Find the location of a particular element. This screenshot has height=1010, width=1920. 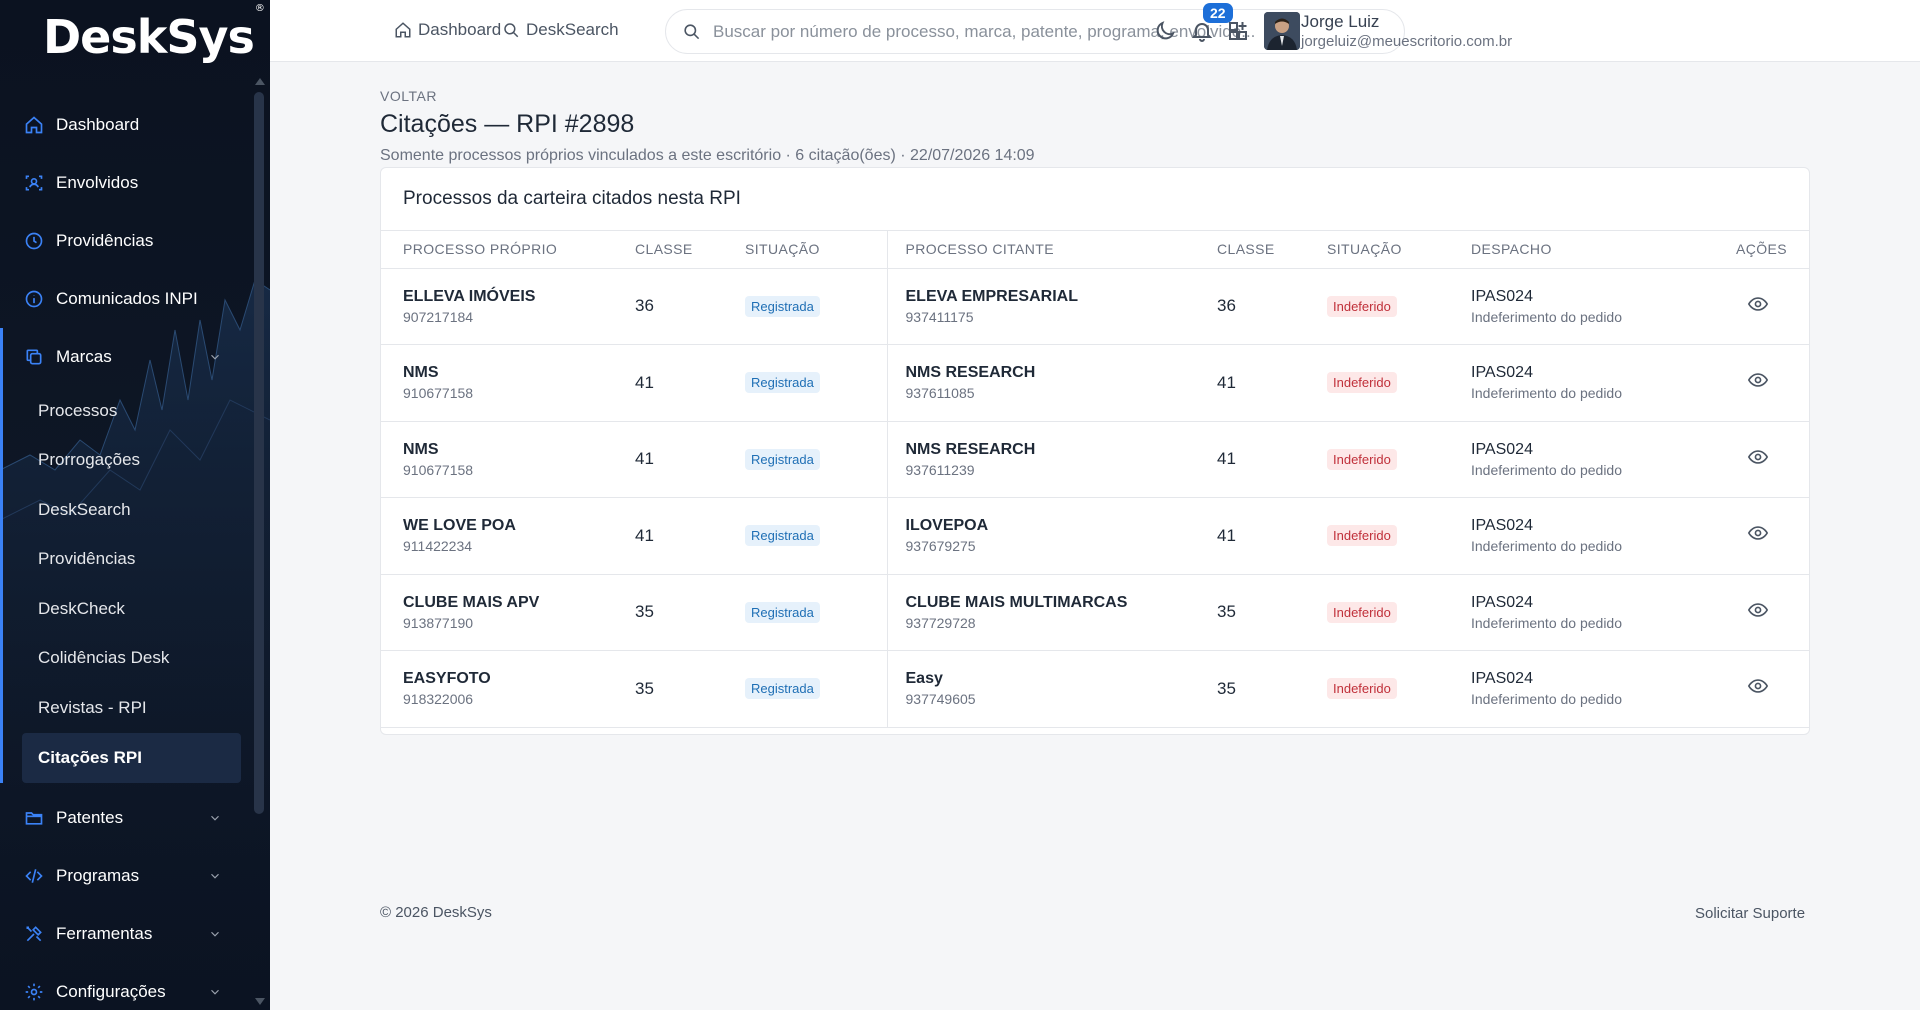

citing-class-cell: 36 is located at coordinates (1272, 306).